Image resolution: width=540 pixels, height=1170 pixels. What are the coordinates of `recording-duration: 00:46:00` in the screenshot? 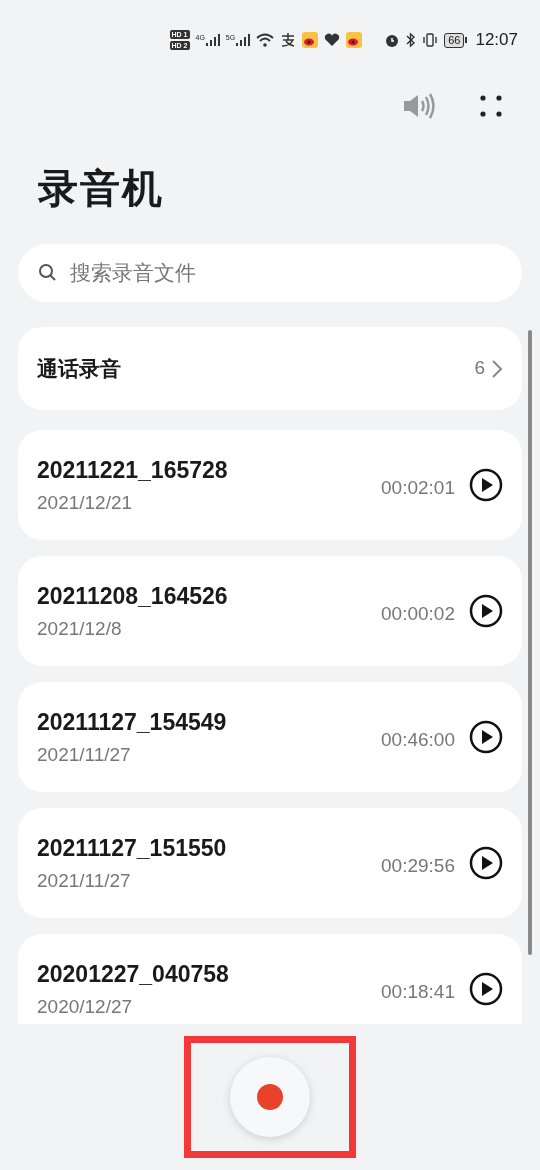 It's located at (418, 739).